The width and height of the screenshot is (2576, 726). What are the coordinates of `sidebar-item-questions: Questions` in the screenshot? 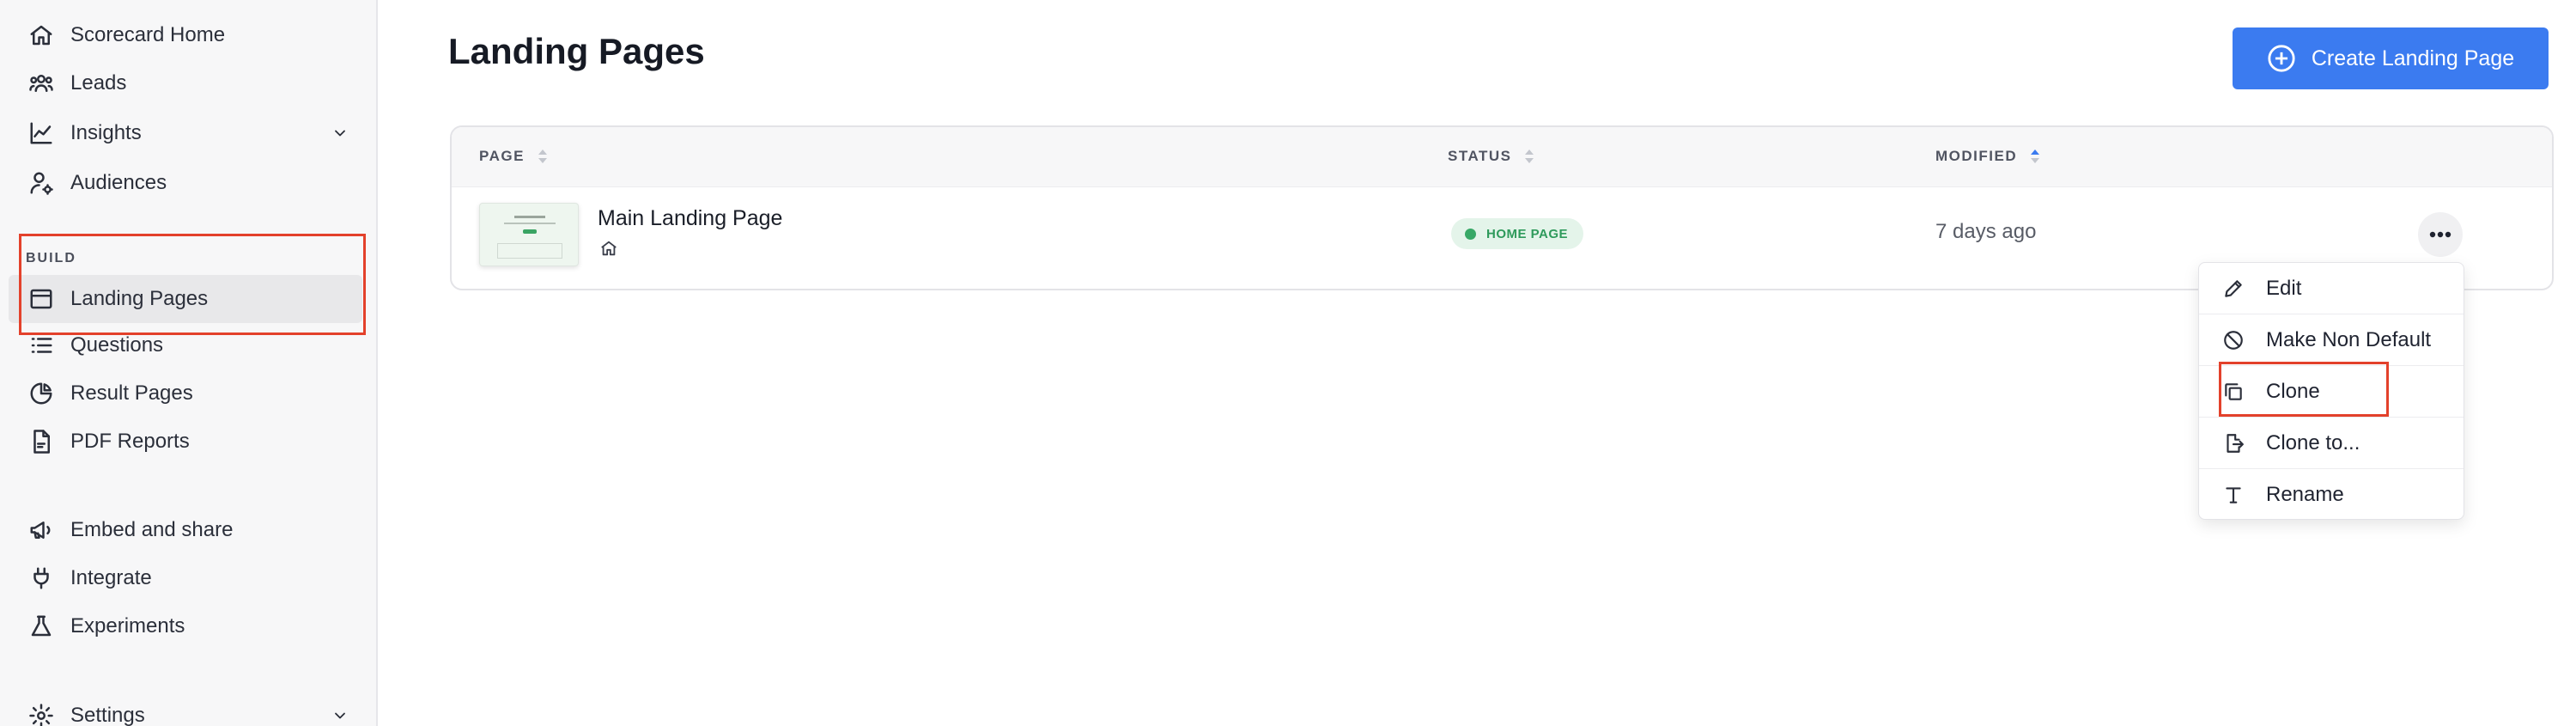 It's located at (188, 345).